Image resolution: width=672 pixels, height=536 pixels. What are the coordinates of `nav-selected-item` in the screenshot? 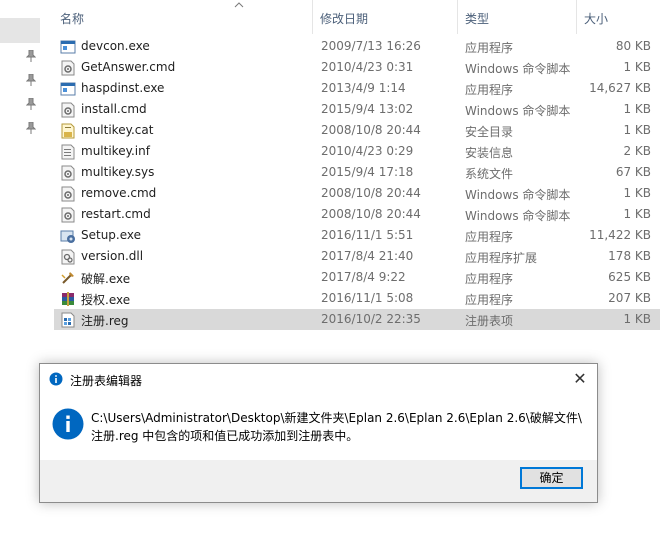 It's located at (20, 30).